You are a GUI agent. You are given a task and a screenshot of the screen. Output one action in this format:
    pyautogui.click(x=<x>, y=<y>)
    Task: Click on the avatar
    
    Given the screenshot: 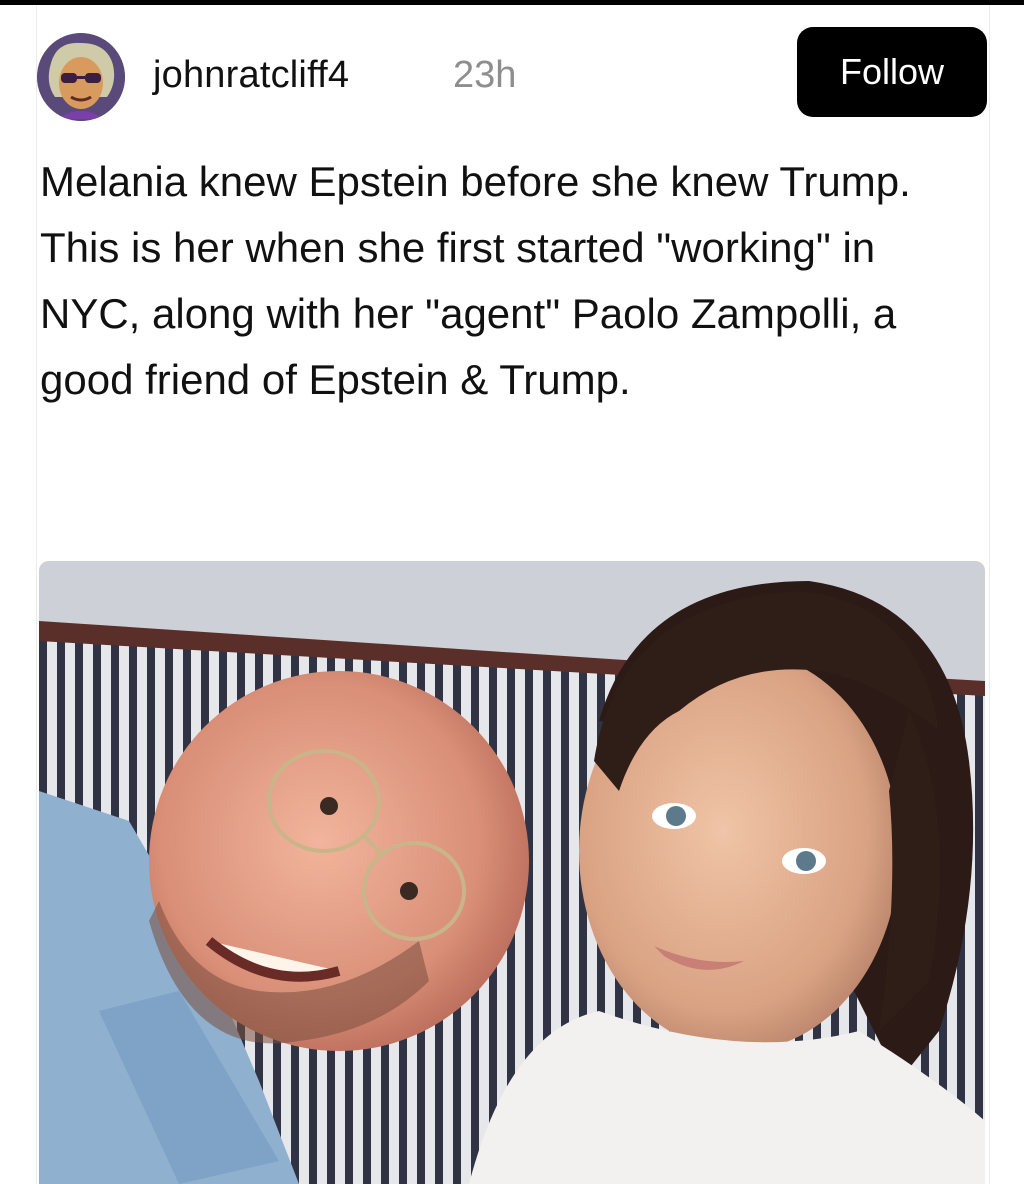 What is the action you would take?
    pyautogui.click(x=81, y=77)
    